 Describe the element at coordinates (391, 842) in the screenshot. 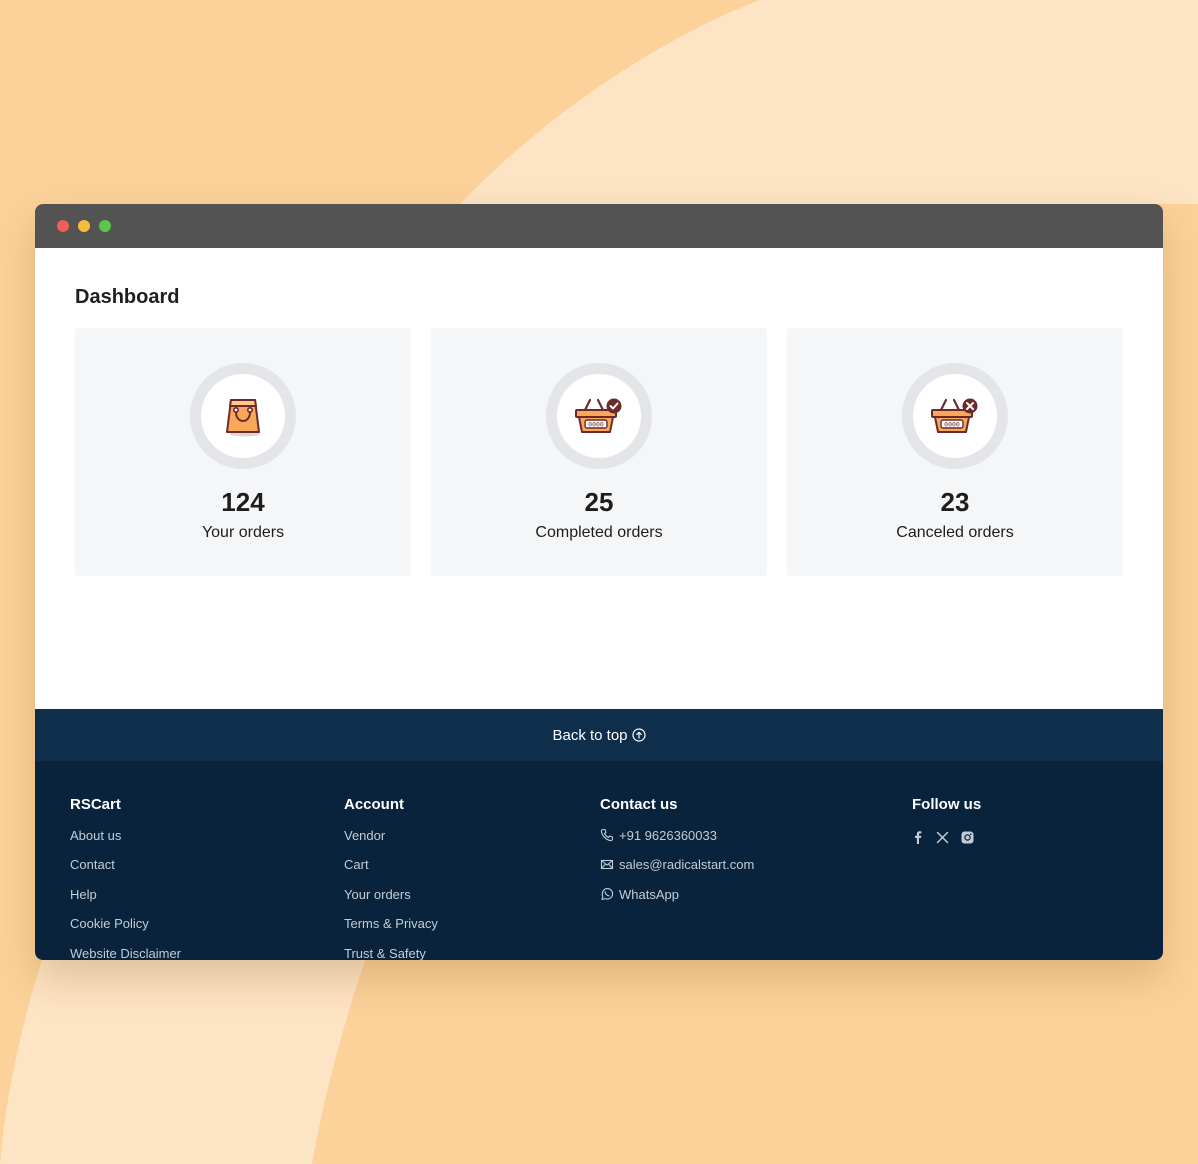

I see `footer-link-vendor: Vendor` at that location.